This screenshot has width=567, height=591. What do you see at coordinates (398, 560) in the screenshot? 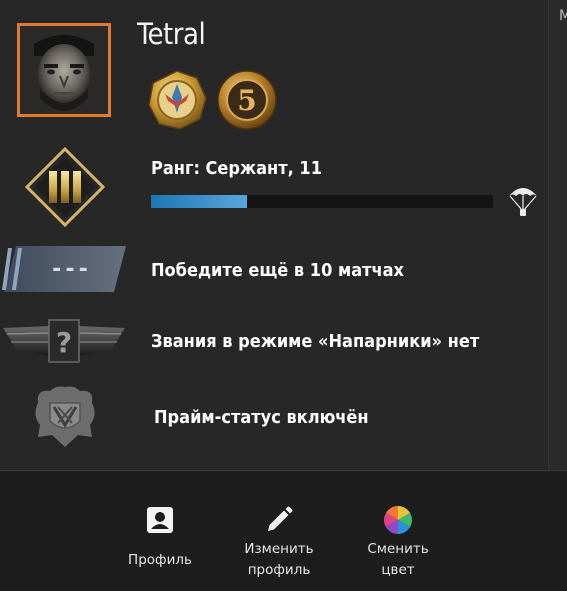
I see `change-color-label: Сменить цвет` at bounding box center [398, 560].